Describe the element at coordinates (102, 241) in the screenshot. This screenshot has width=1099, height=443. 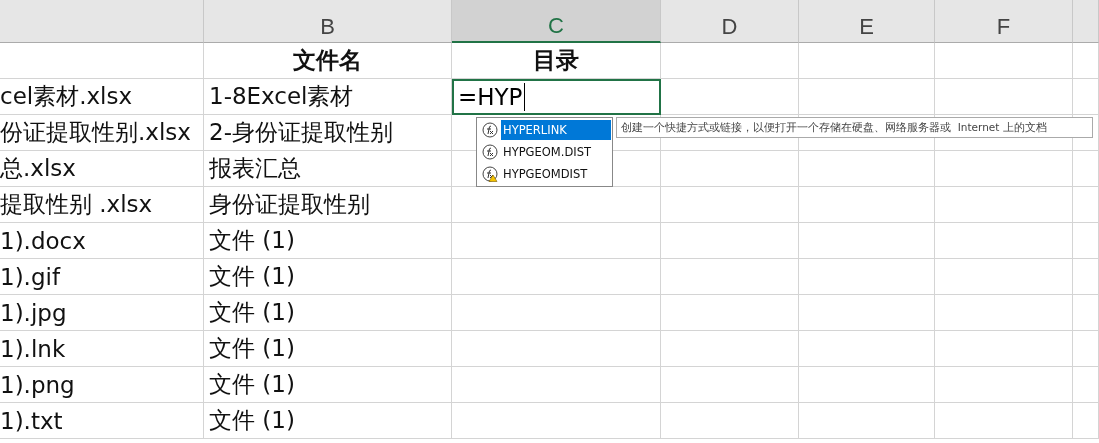
I see `table-cell: 1).docx` at that location.